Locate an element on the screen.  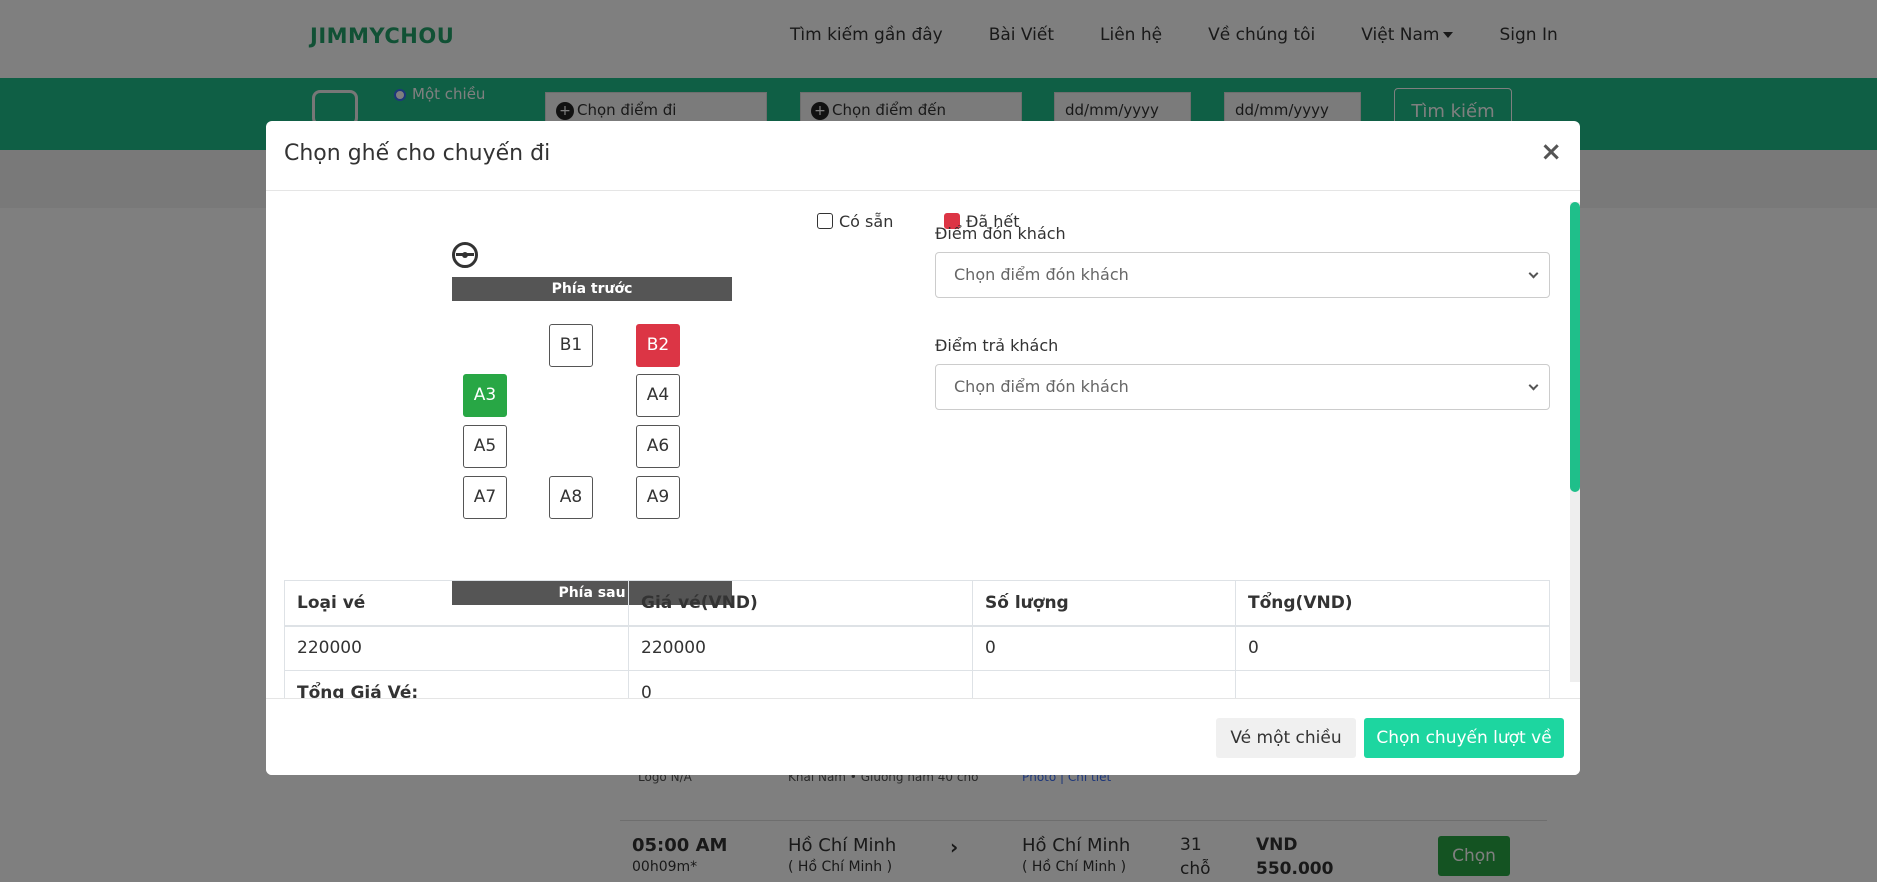
modal-header: Chọn ghế cho chuyến đi × is located at coordinates (923, 156).